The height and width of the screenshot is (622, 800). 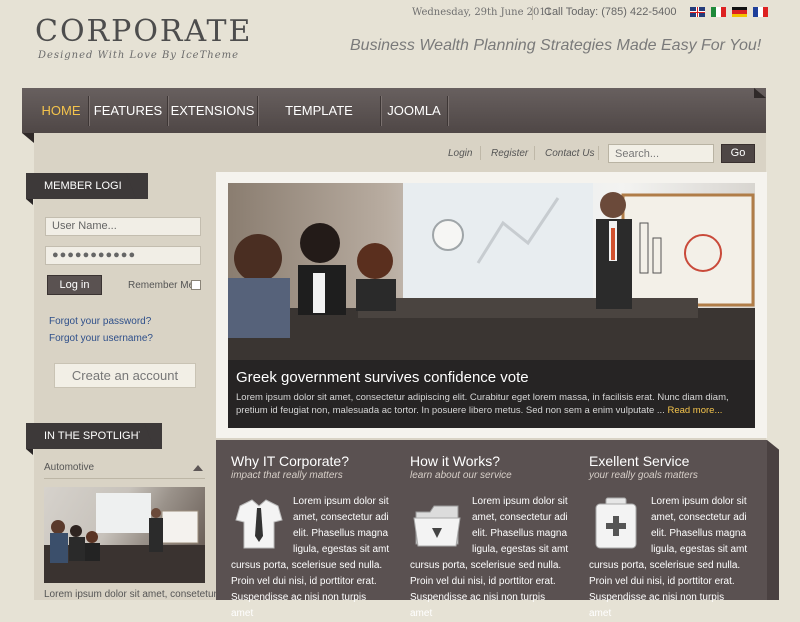 I want to click on site-logo-subtitle: Designed With Love By IceTheme, so click(x=139, y=55).